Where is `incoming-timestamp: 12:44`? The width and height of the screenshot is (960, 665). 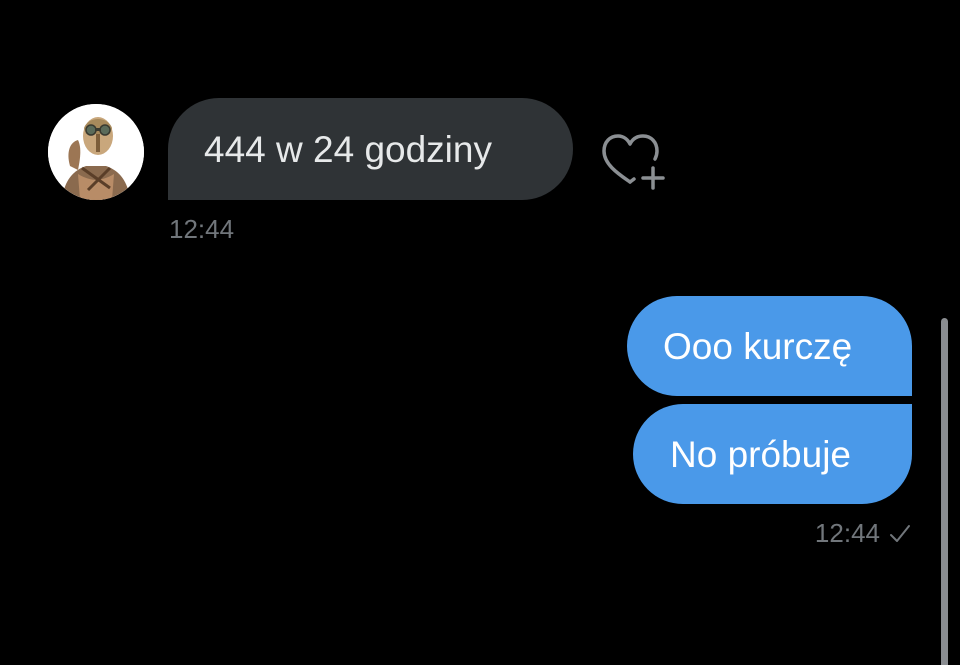
incoming-timestamp: 12:44 is located at coordinates (202, 229).